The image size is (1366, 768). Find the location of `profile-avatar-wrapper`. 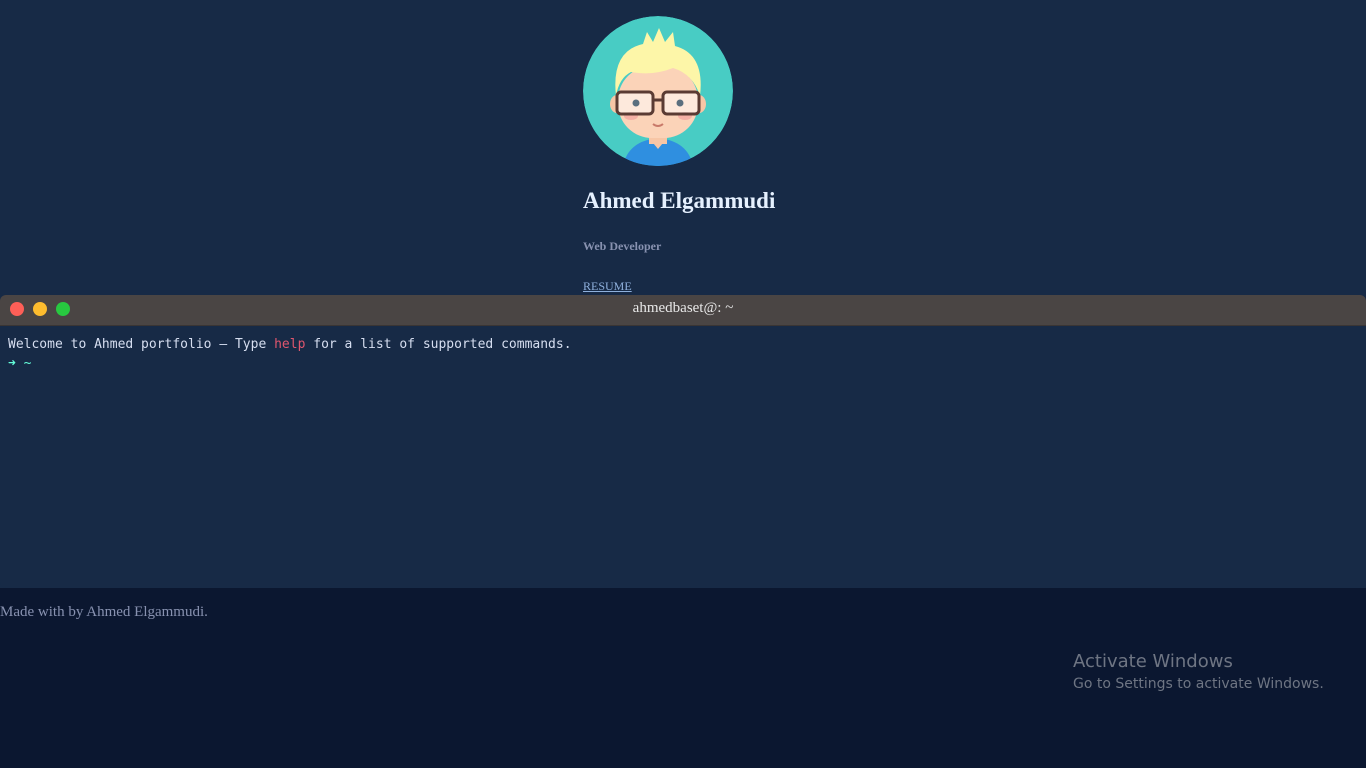

profile-avatar-wrapper is located at coordinates (658, 91).